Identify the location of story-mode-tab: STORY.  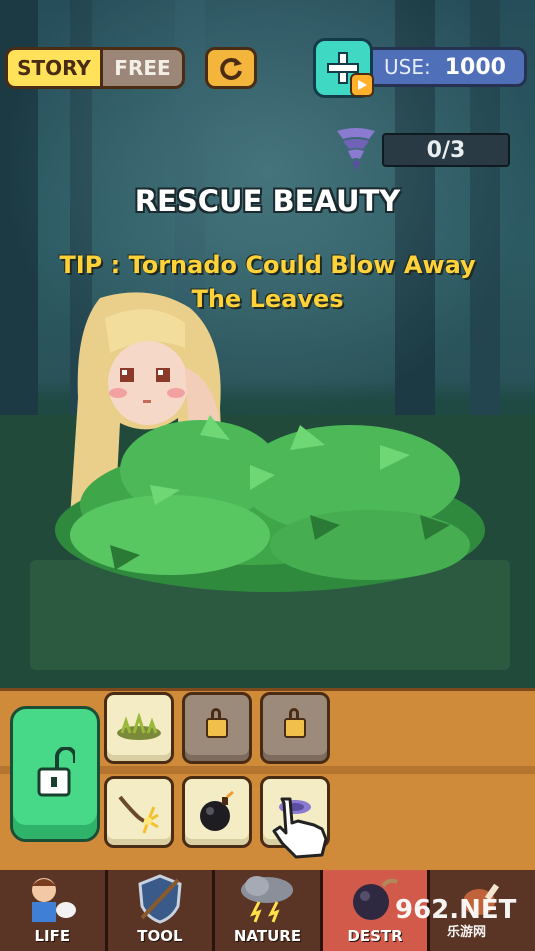
(54, 68).